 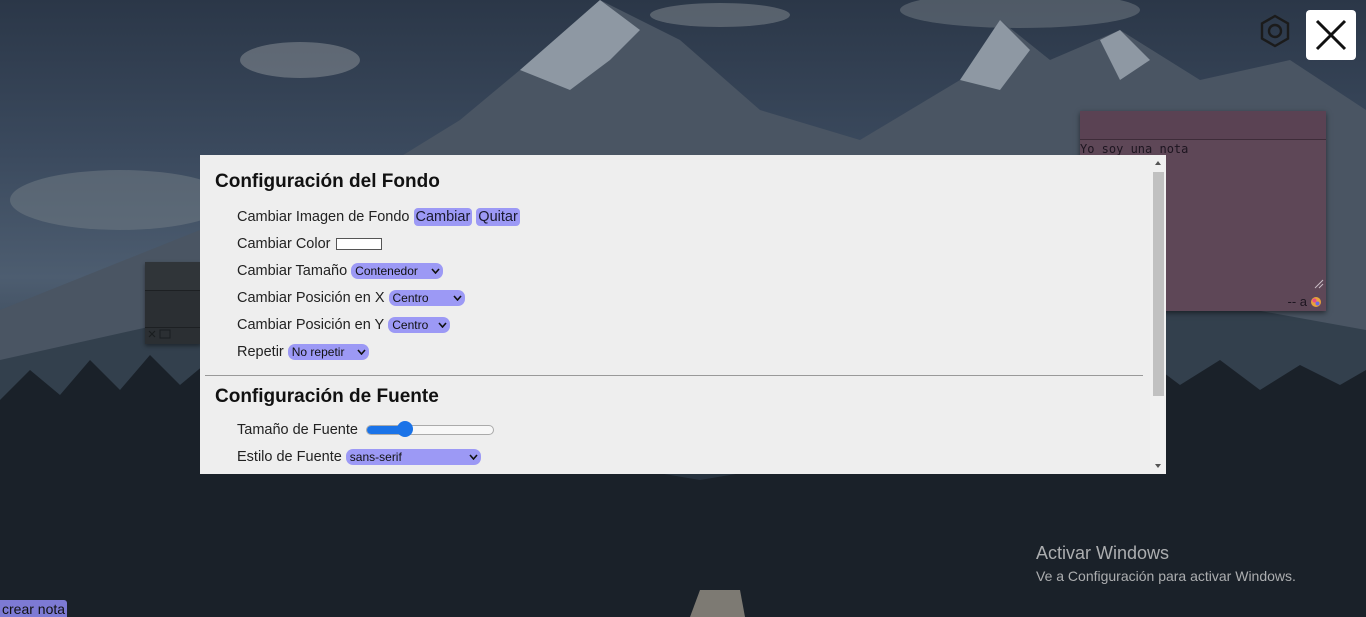 What do you see at coordinates (284, 243) in the screenshot?
I see `bg-color-label: Cambiar Color` at bounding box center [284, 243].